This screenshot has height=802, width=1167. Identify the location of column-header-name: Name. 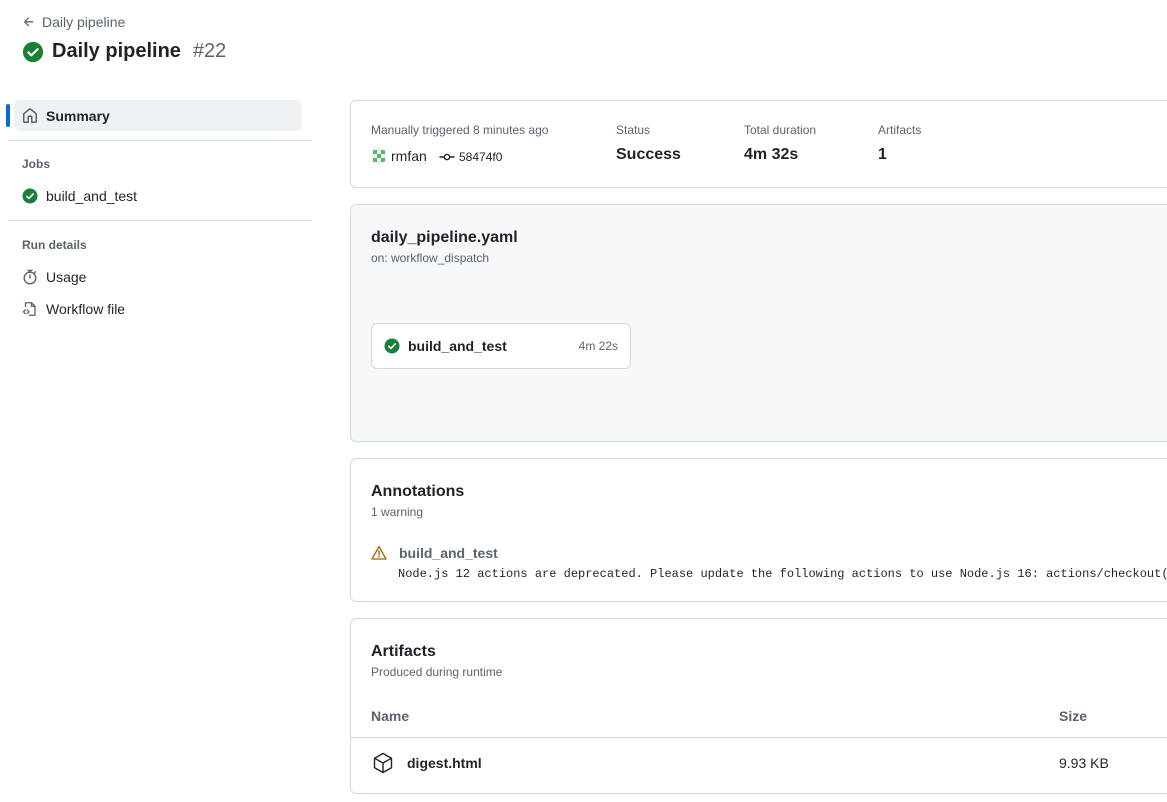
(390, 716).